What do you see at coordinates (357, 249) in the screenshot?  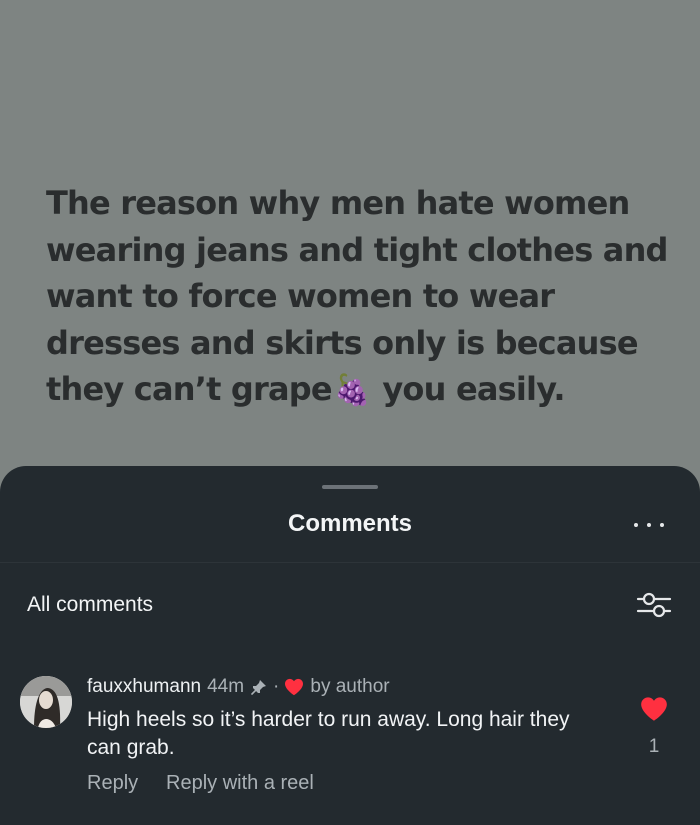 I see `post-line: wearing jeans and tight clothes and` at bounding box center [357, 249].